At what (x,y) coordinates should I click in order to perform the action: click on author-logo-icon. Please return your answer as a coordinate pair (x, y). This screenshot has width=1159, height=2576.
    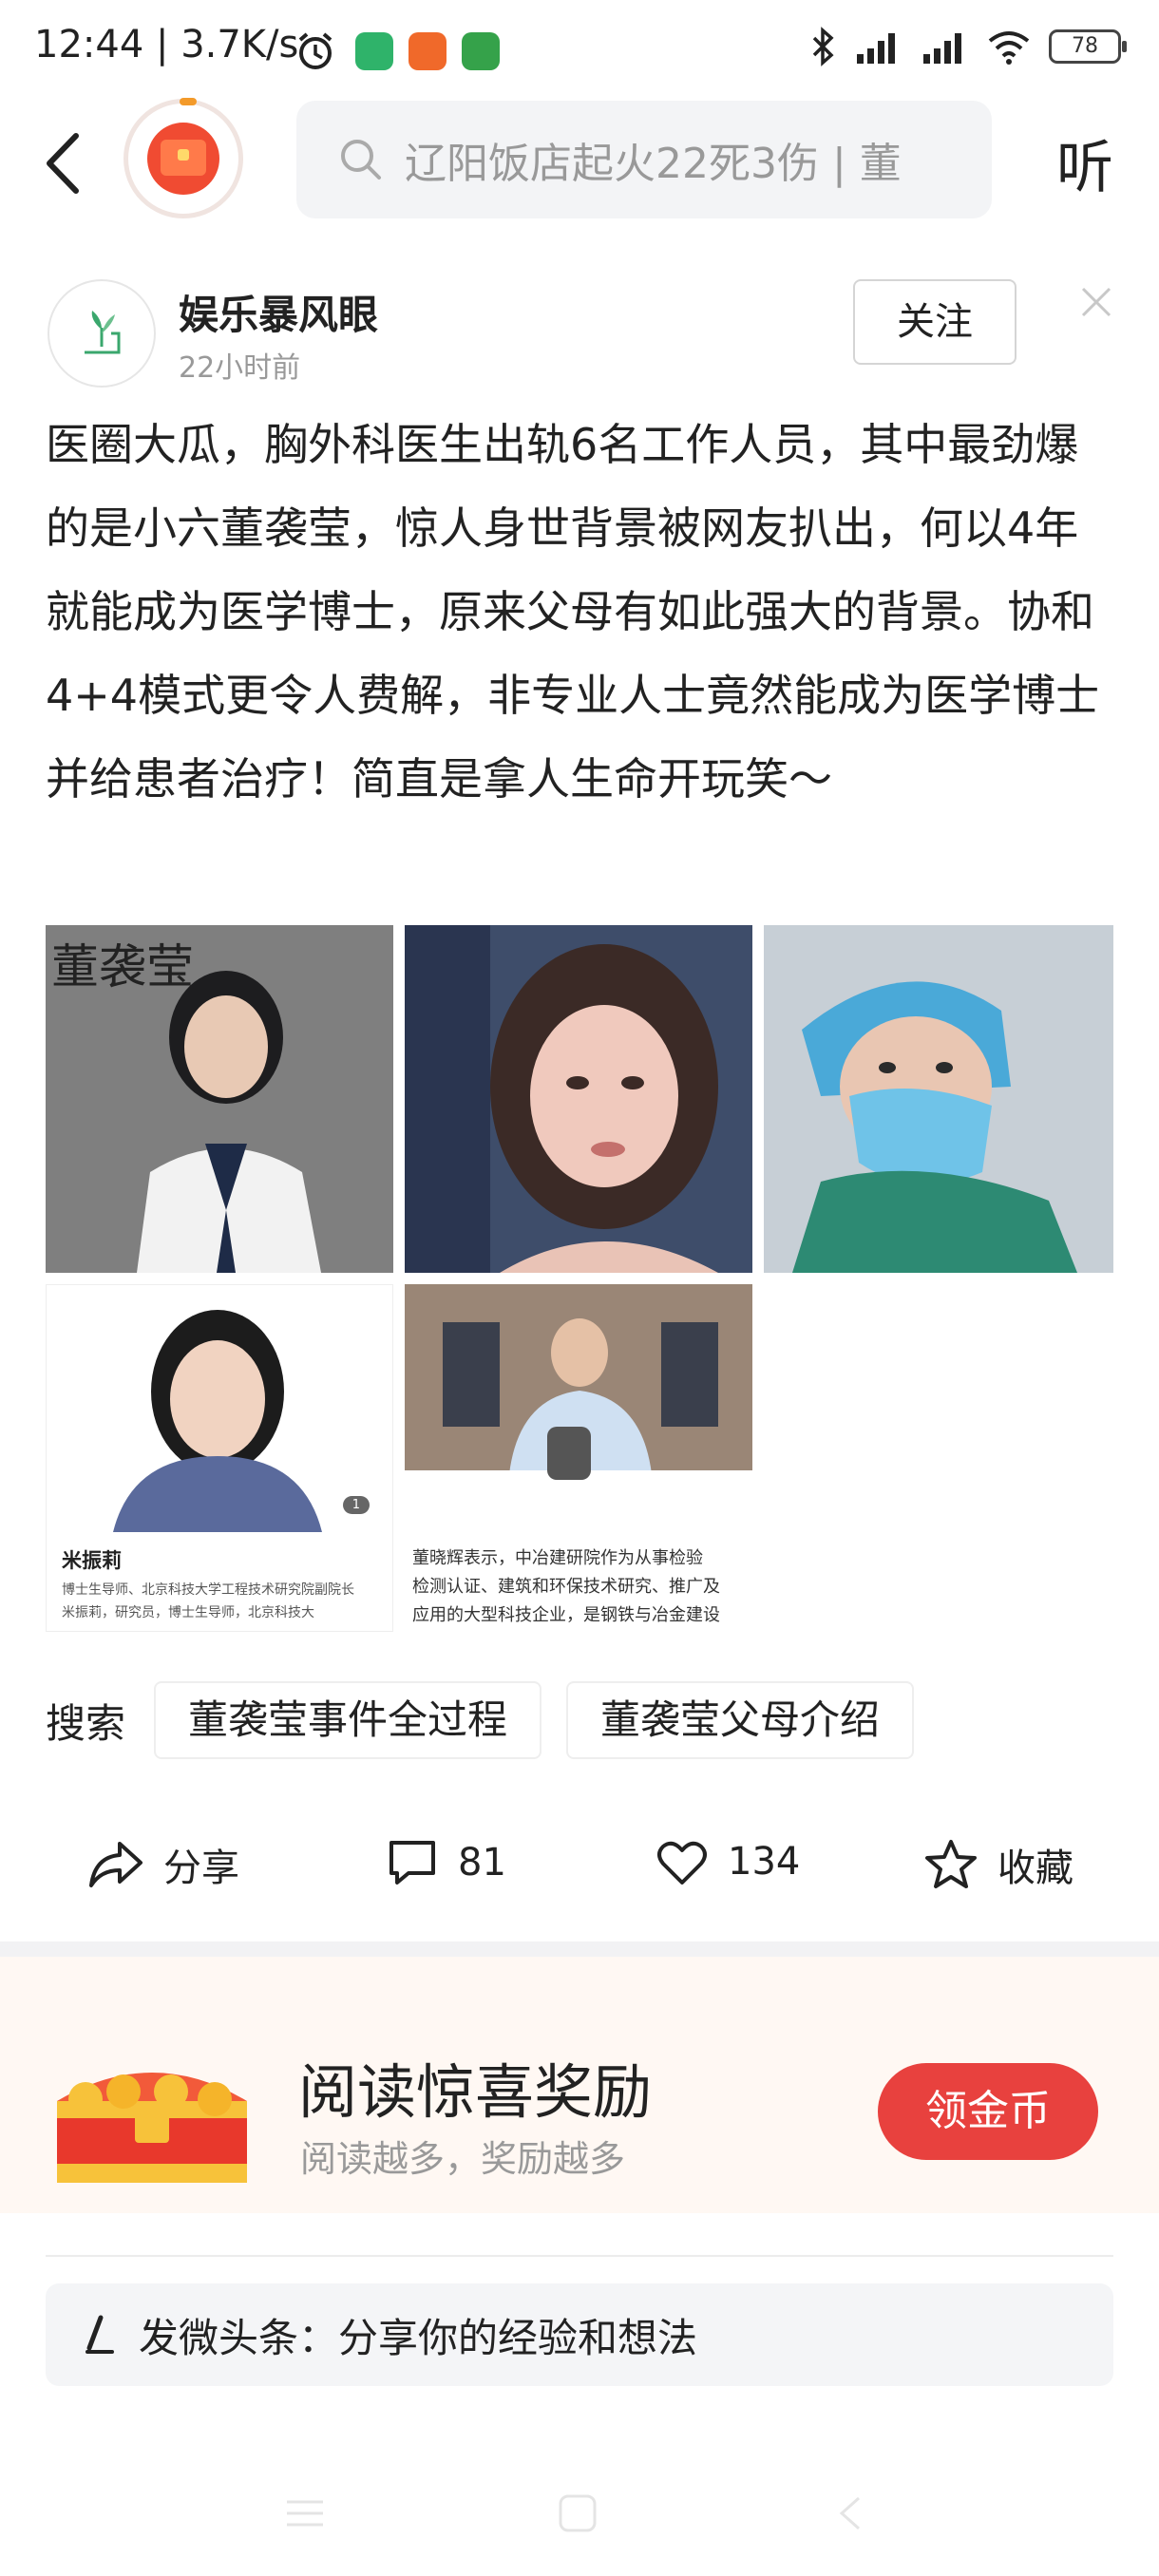
    Looking at the image, I should click on (103, 332).